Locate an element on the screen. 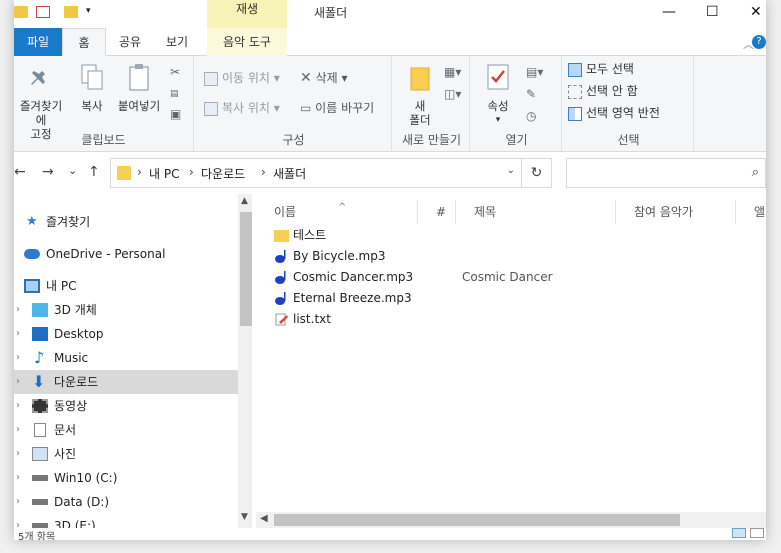  scroll-down-icon: ▼ is located at coordinates (244, 517).